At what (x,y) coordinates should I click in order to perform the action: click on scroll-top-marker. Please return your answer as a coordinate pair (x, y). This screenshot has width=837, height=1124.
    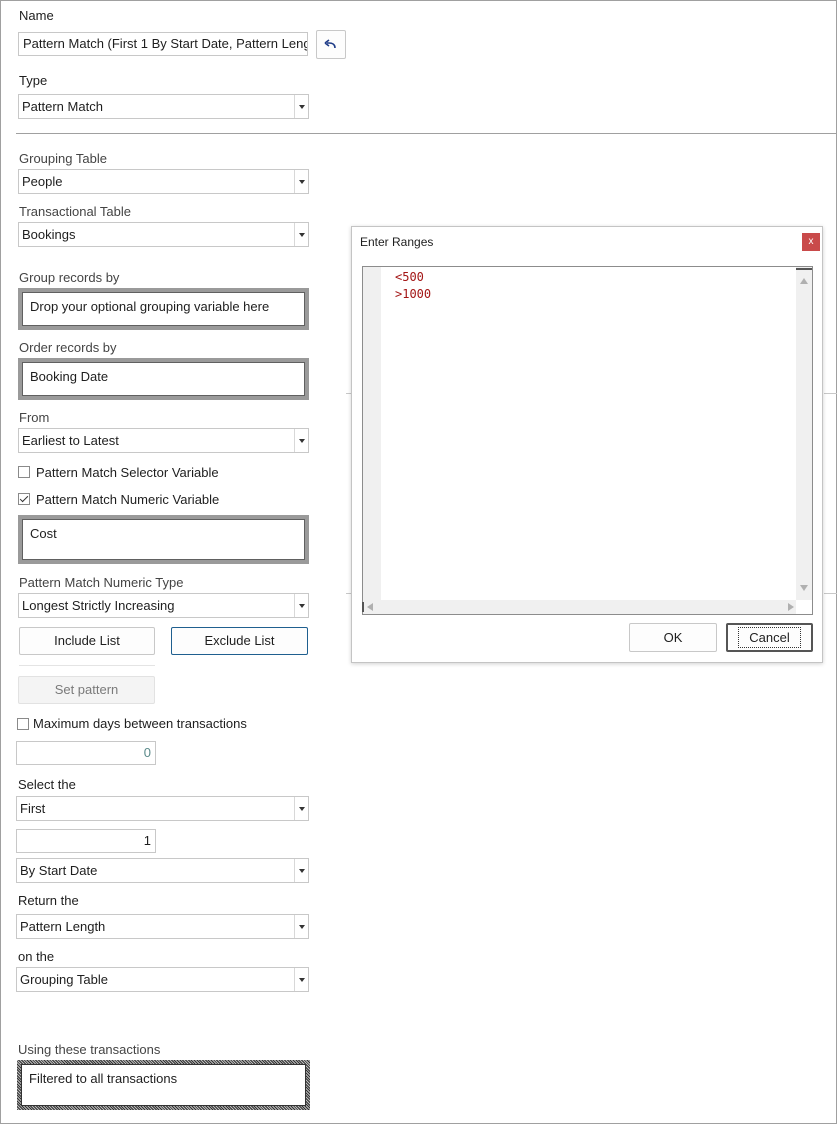
    Looking at the image, I should click on (804, 269).